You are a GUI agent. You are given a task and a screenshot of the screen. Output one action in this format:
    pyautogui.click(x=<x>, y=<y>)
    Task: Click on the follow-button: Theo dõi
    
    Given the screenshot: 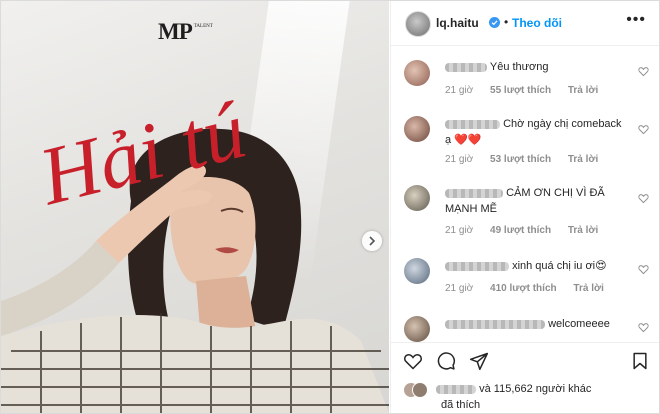 What is the action you would take?
    pyautogui.click(x=537, y=23)
    